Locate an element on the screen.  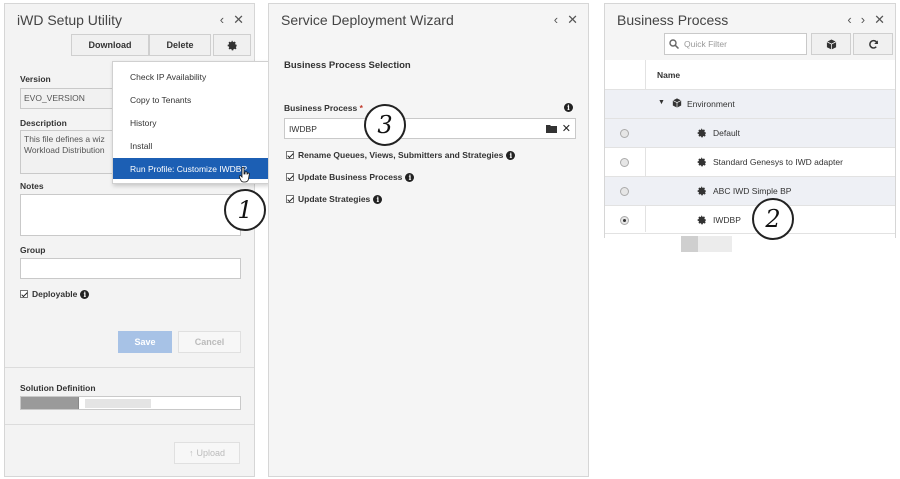
table-row-selected: IWDBP is located at coordinates (750, 219).